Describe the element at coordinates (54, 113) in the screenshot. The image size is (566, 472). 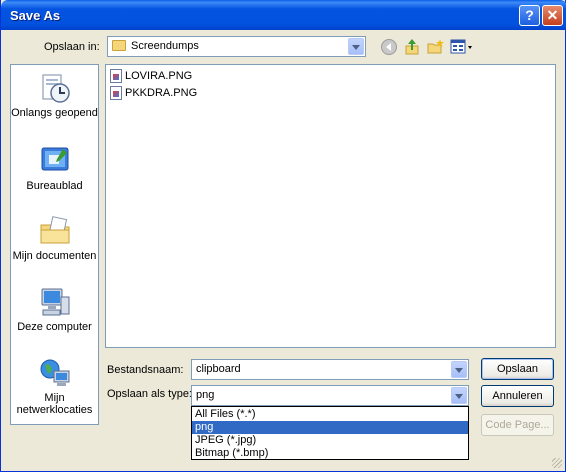
I see `place-label: Onlangs geopend` at that location.